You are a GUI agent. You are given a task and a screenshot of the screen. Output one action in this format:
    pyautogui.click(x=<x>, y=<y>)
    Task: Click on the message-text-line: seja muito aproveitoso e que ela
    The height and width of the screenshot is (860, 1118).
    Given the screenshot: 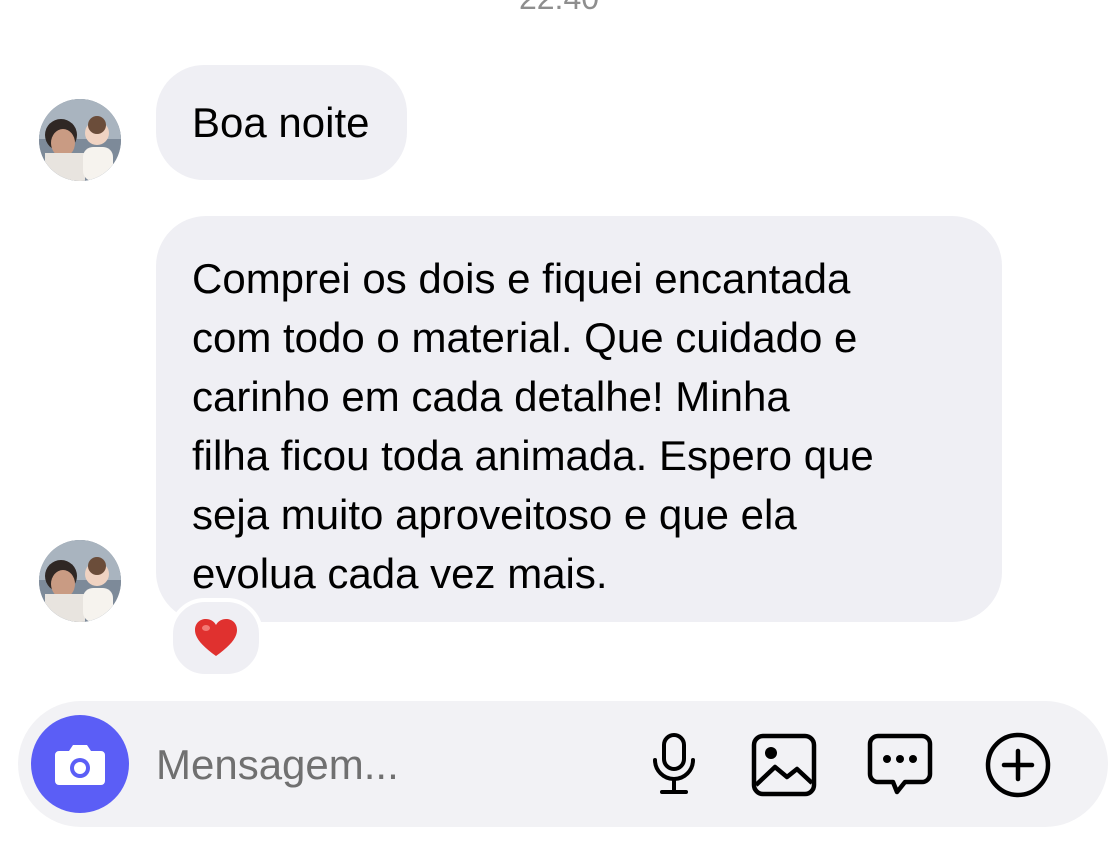 What is the action you would take?
    pyautogui.click(x=494, y=514)
    